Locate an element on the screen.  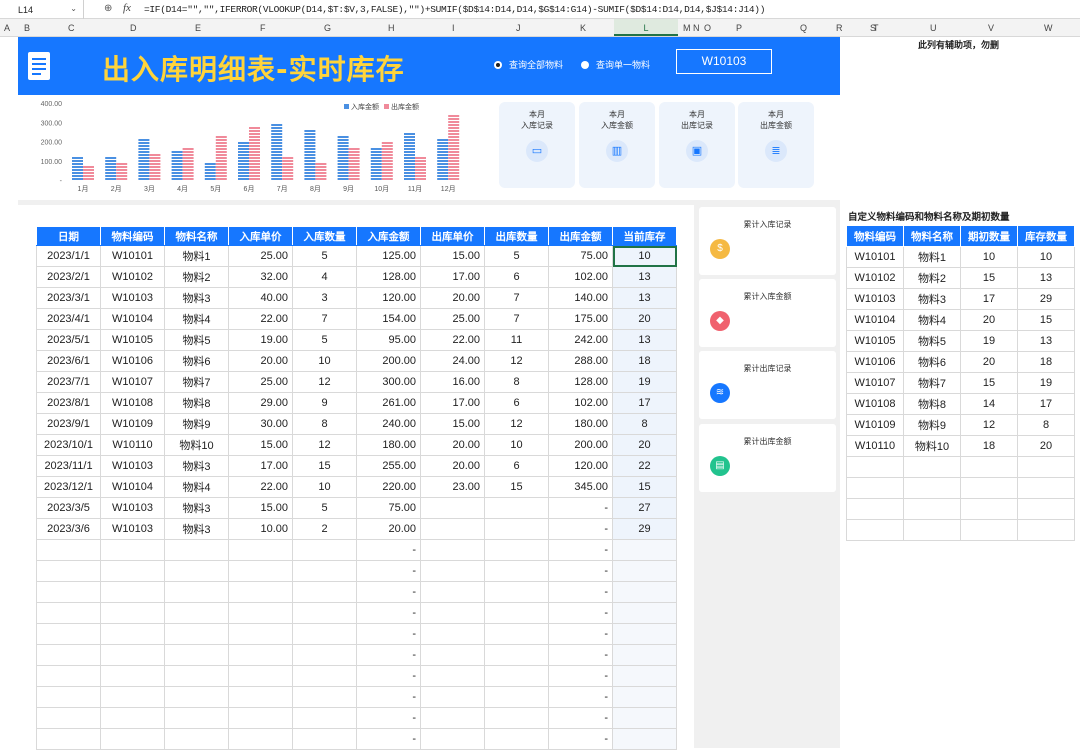
table-cell: W10107 is located at coordinates (132, 382).